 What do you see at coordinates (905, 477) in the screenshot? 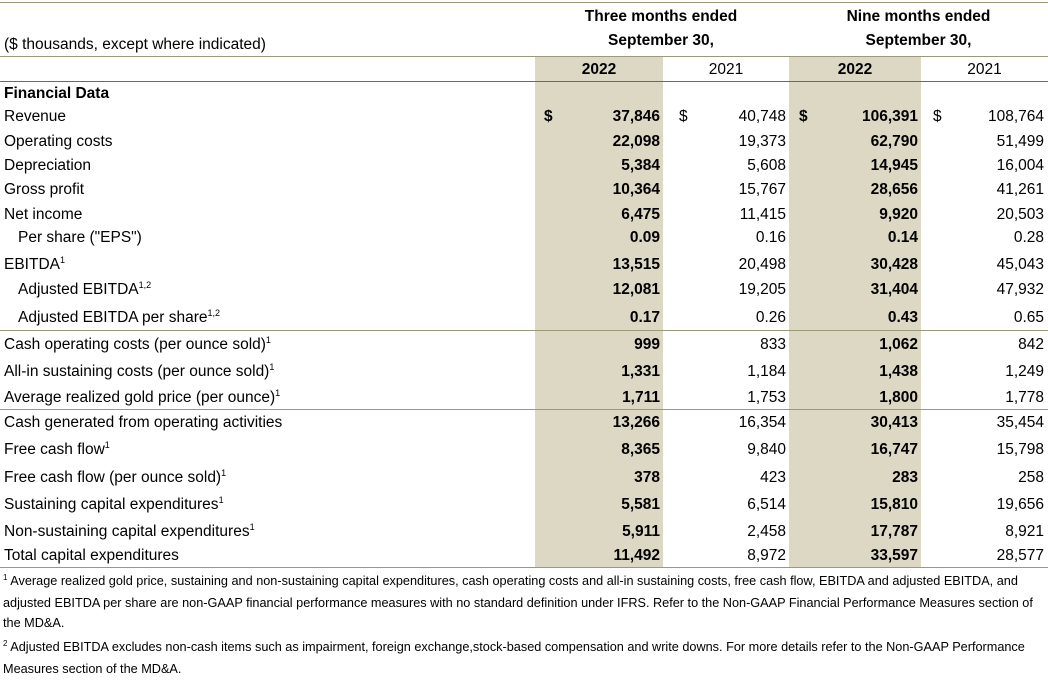
I see `table-cell: 283` at bounding box center [905, 477].